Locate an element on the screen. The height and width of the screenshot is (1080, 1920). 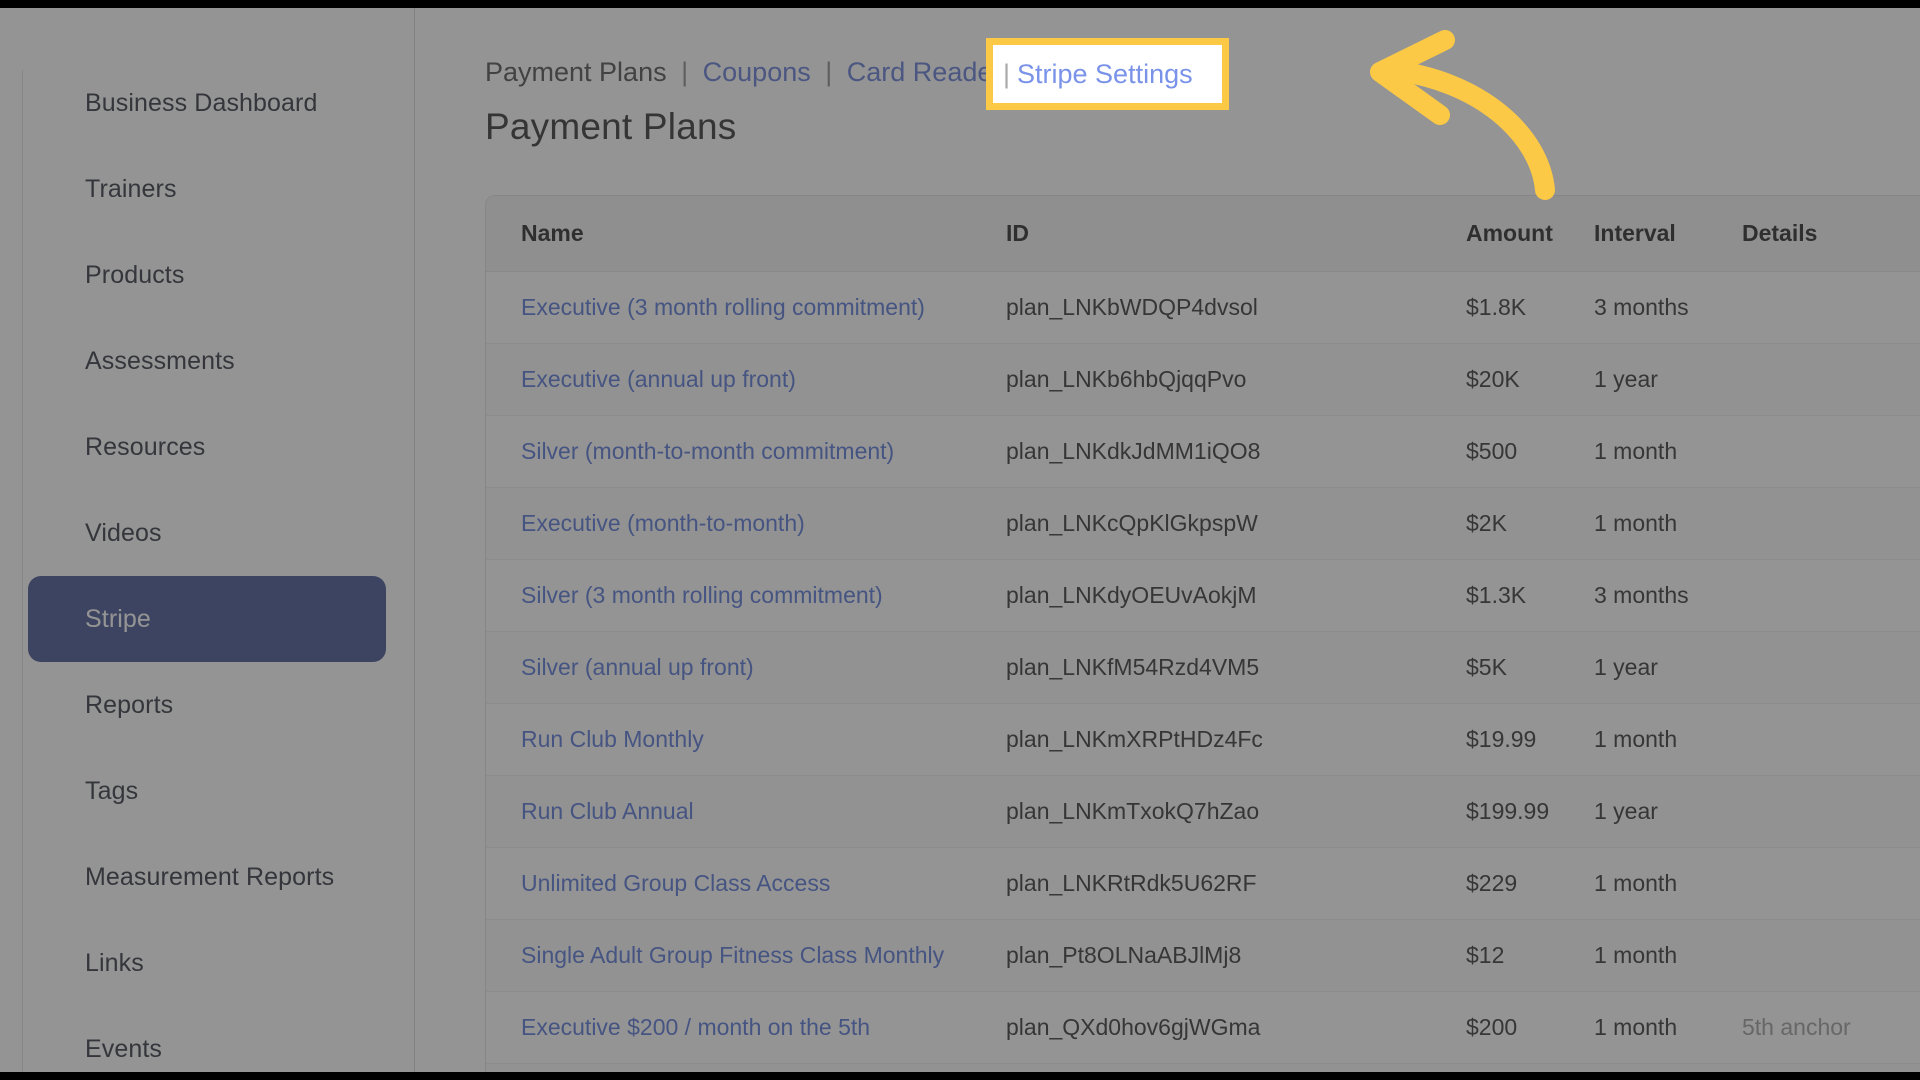
cell-name: Executive (3 month rolling commitment) is located at coordinates (746, 308).